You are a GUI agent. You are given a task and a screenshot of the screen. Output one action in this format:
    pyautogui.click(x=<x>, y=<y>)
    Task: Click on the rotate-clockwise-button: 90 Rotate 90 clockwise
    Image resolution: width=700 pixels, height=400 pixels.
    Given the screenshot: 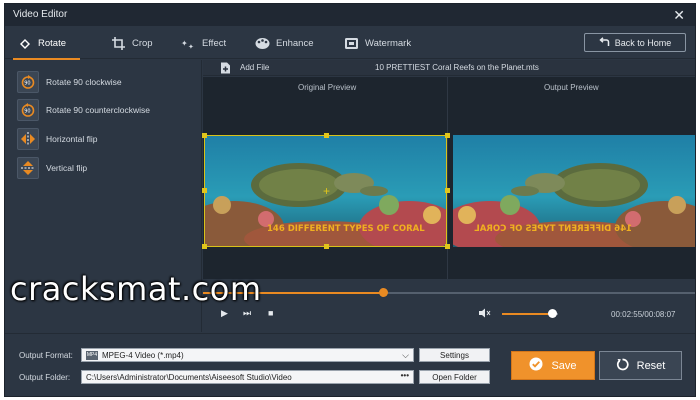 What is the action you would take?
    pyautogui.click(x=69, y=82)
    